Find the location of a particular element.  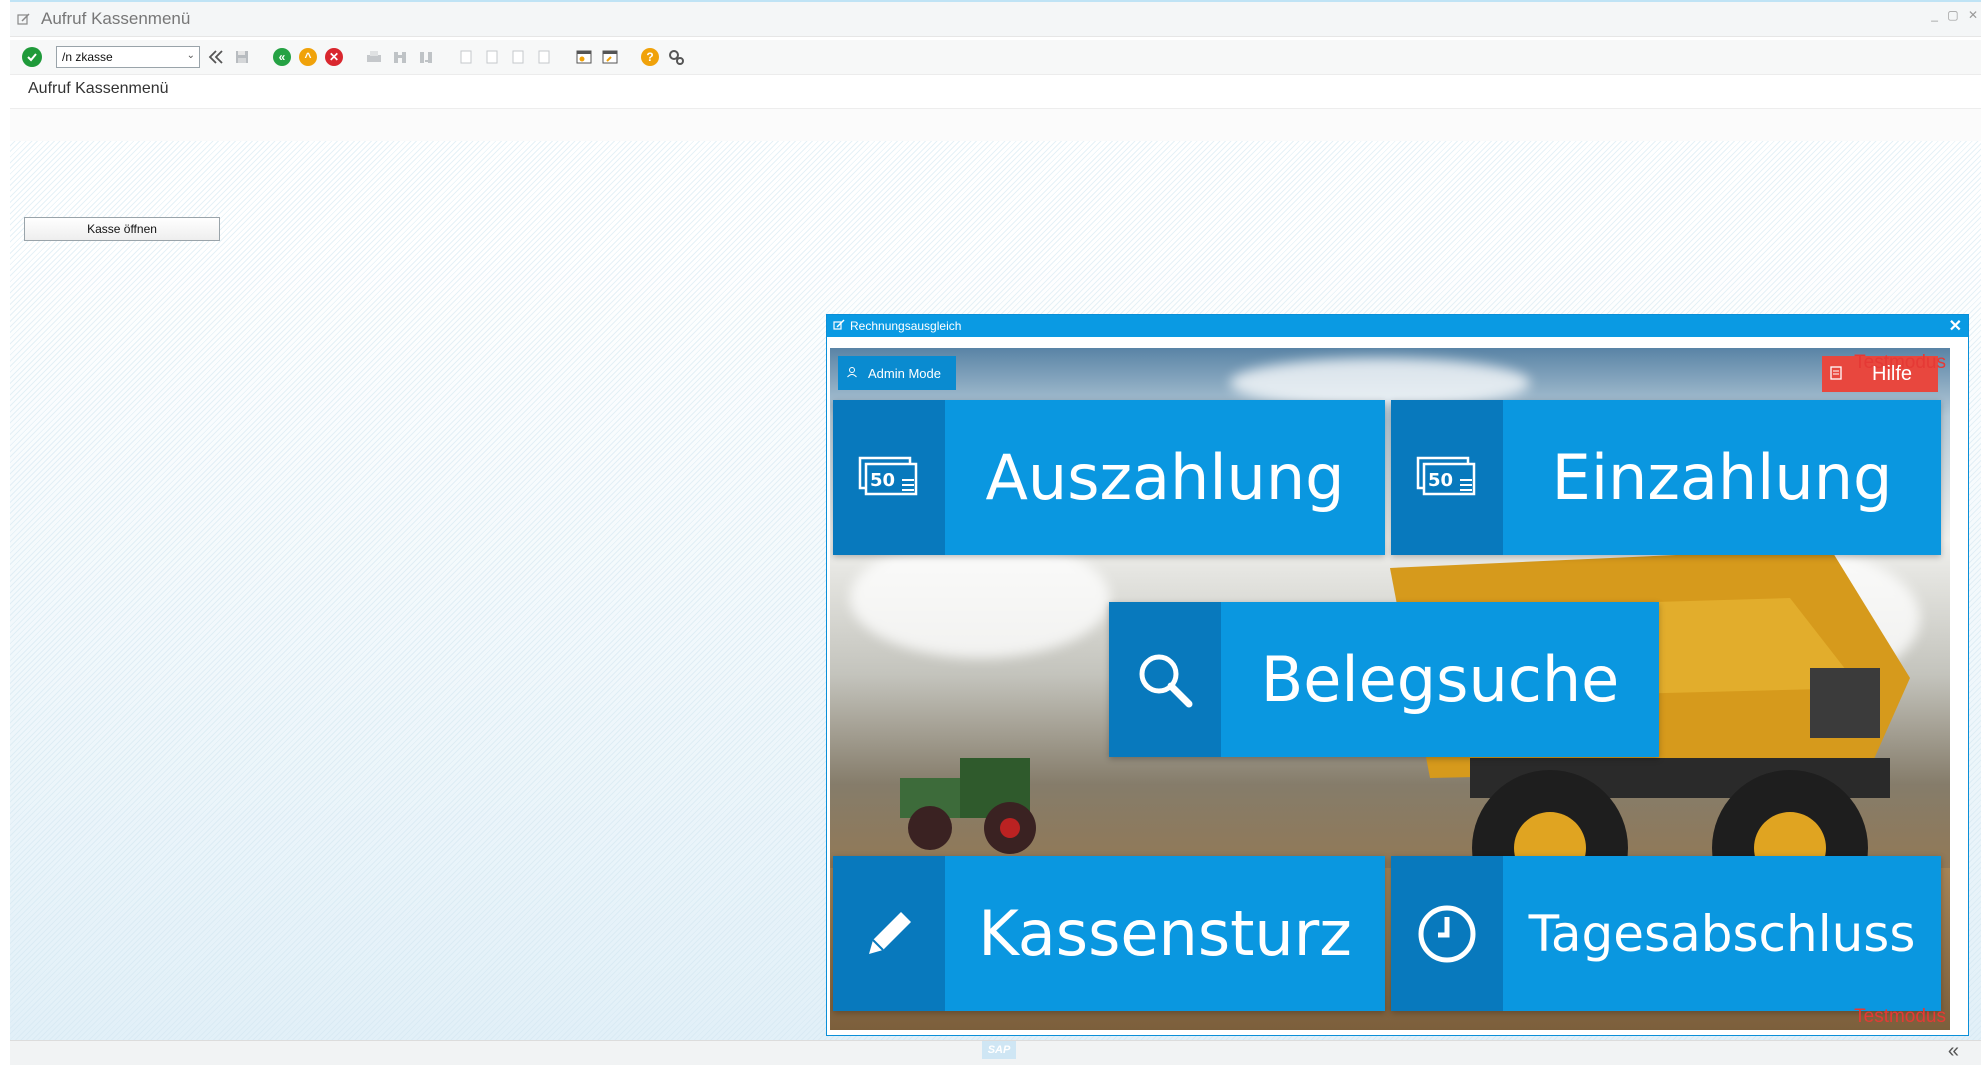

last-page-icon is located at coordinates (544, 57).